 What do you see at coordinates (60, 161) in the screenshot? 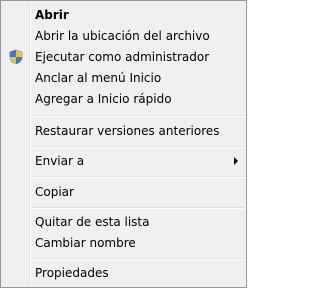
I see `menu-item-label: Enviar a` at bounding box center [60, 161].